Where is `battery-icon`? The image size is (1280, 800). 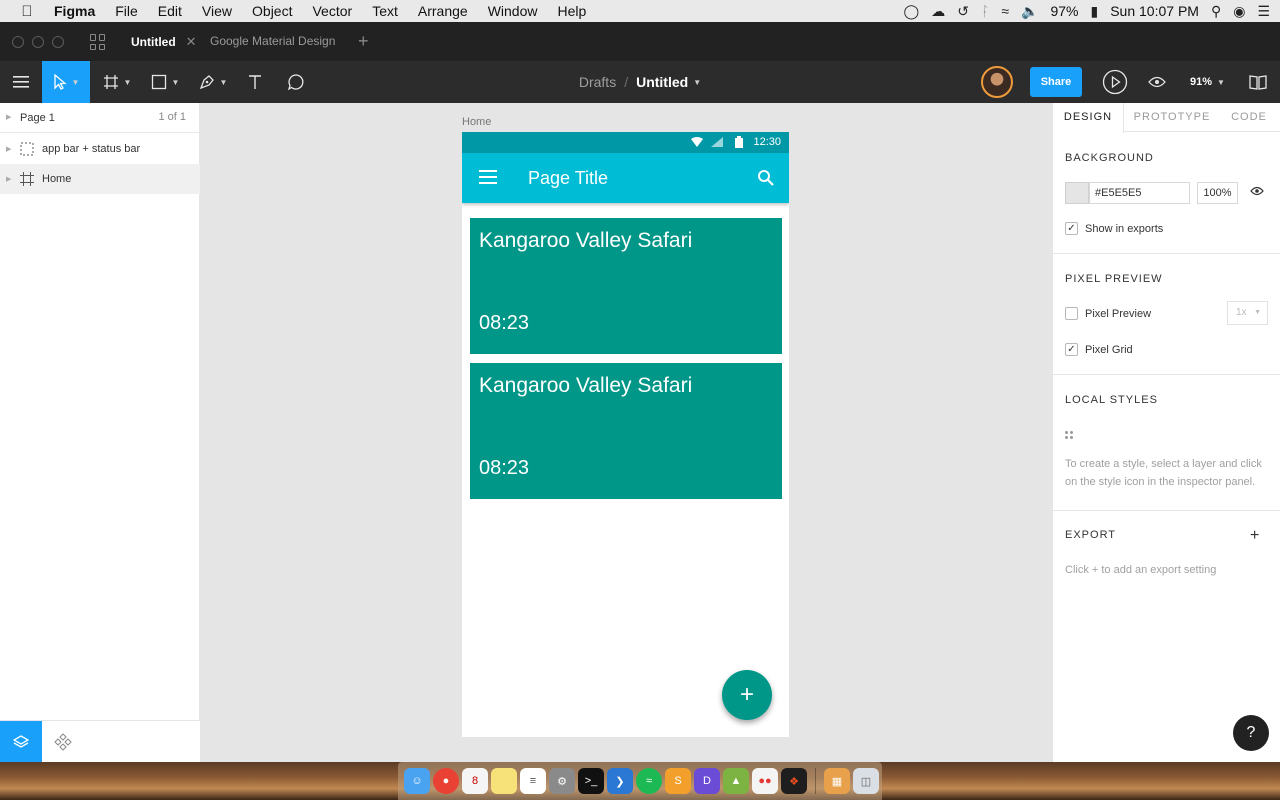 battery-icon is located at coordinates (739, 142).